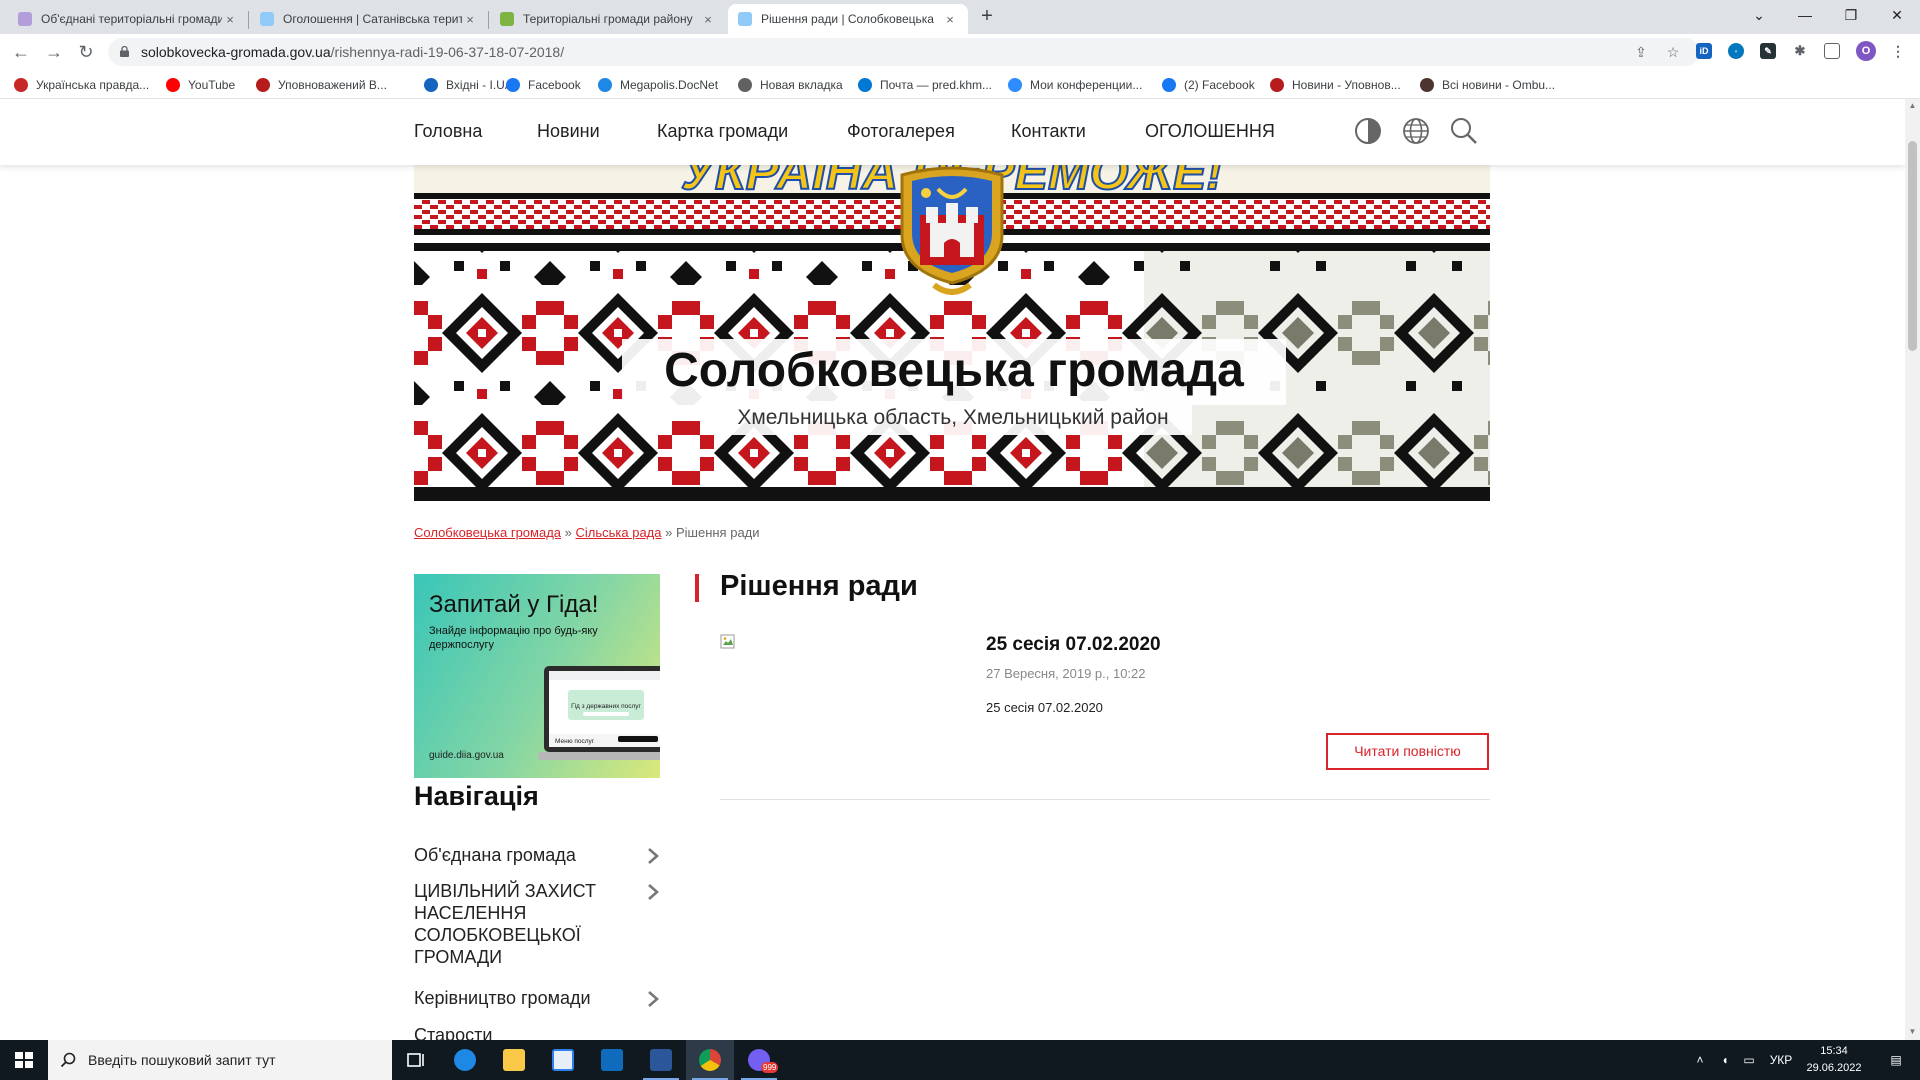 This screenshot has height=1080, width=1920. I want to click on read-more-button: Читати повністю, so click(1407, 751).